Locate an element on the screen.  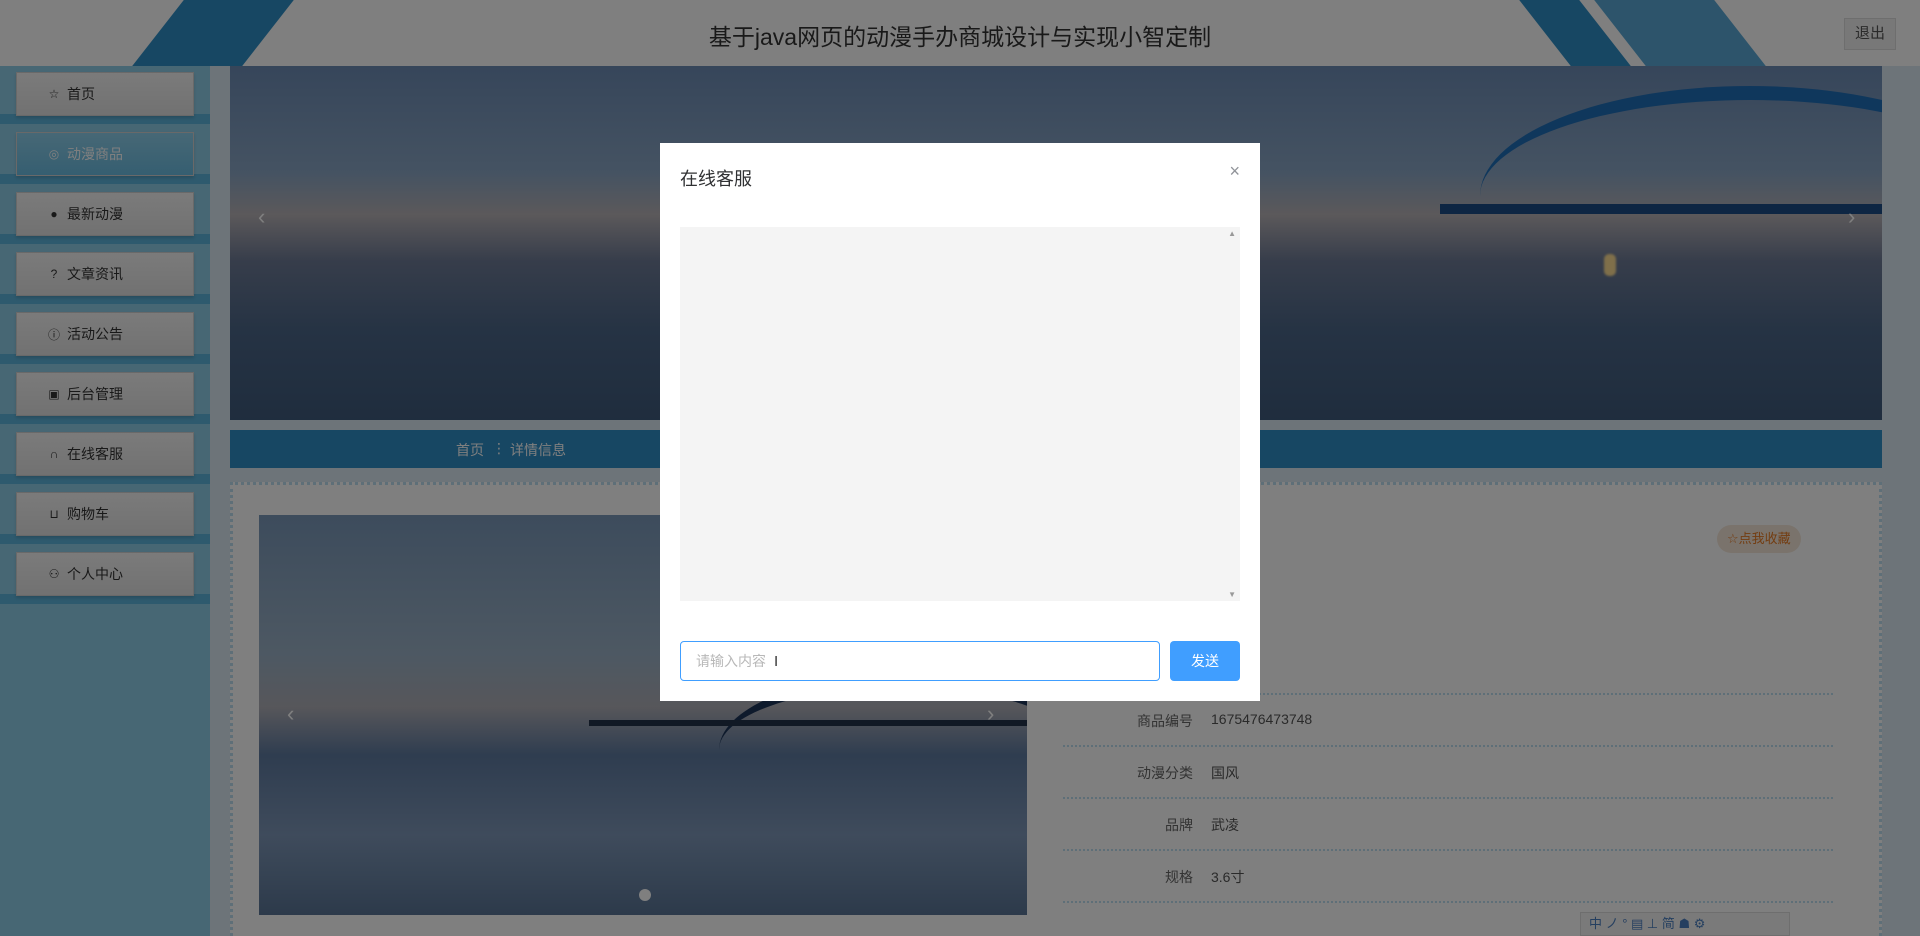
text-cursor-icon: I is located at coordinates (776, 661).